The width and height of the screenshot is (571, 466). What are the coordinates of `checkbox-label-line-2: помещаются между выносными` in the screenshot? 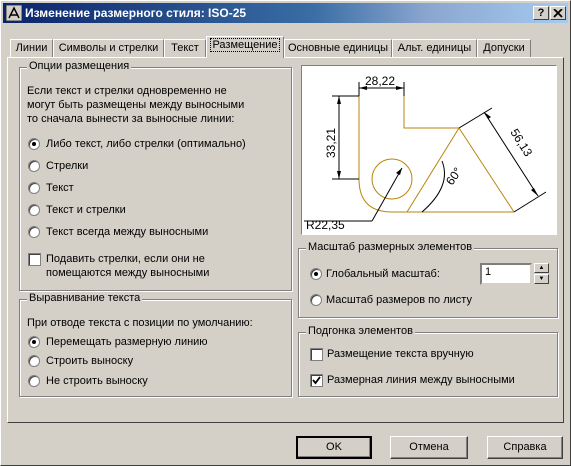 It's located at (127, 273).